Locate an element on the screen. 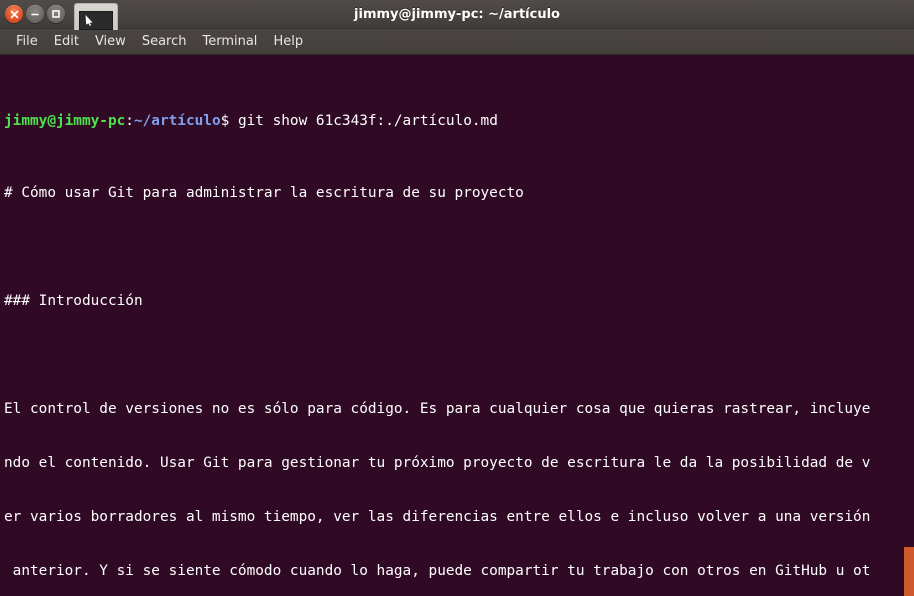 The height and width of the screenshot is (596, 914). close-button is located at coordinates (14, 14).